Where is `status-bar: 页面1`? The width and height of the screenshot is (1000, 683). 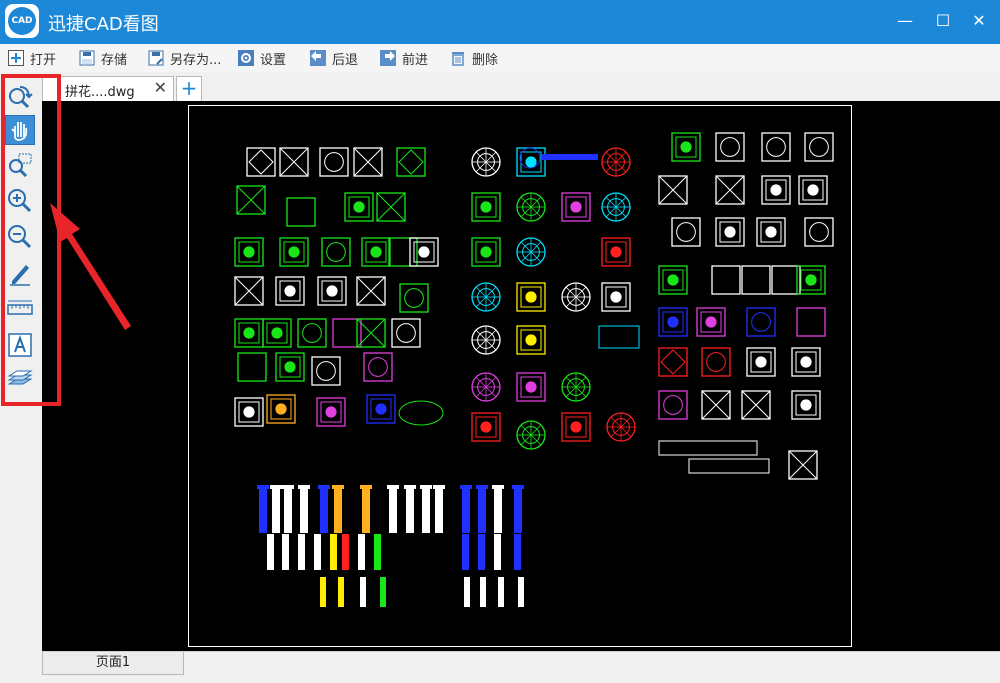 status-bar: 页面1 is located at coordinates (521, 667).